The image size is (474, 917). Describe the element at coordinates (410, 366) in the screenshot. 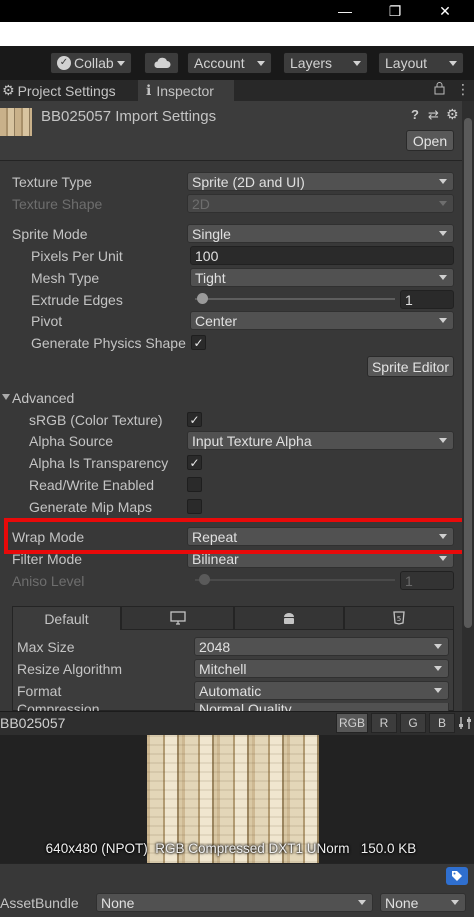

I see `sprite-editor-button: Sprite Editor` at that location.